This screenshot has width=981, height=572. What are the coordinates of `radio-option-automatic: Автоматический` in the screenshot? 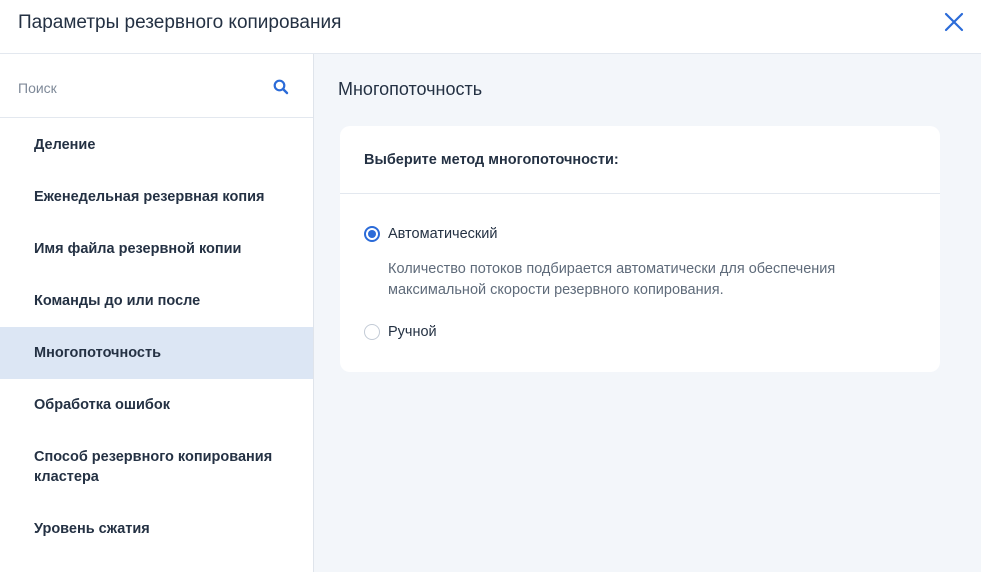 It's located at (430, 234).